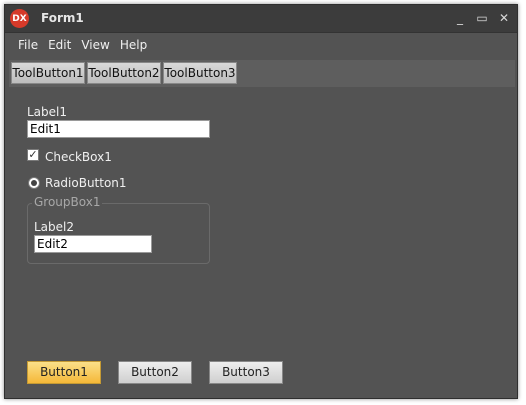 This screenshot has height=405, width=526. Describe the element at coordinates (48, 73) in the screenshot. I see `toolbutton1: ToolButton1` at that location.